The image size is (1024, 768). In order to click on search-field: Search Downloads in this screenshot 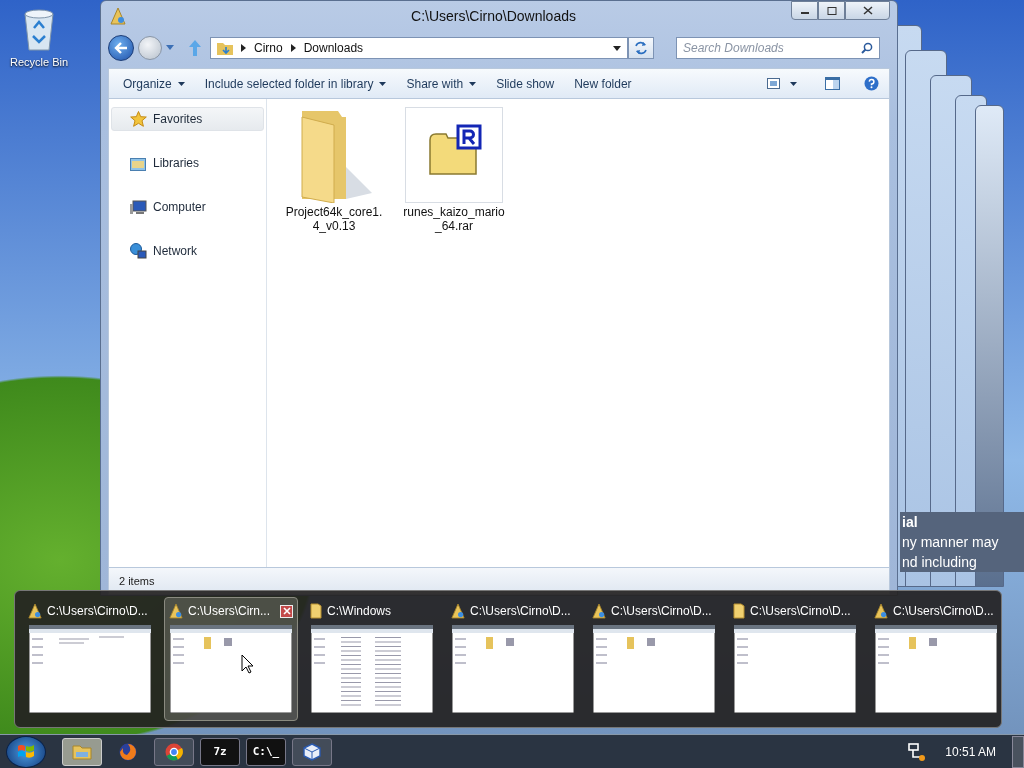, I will do `click(778, 48)`.